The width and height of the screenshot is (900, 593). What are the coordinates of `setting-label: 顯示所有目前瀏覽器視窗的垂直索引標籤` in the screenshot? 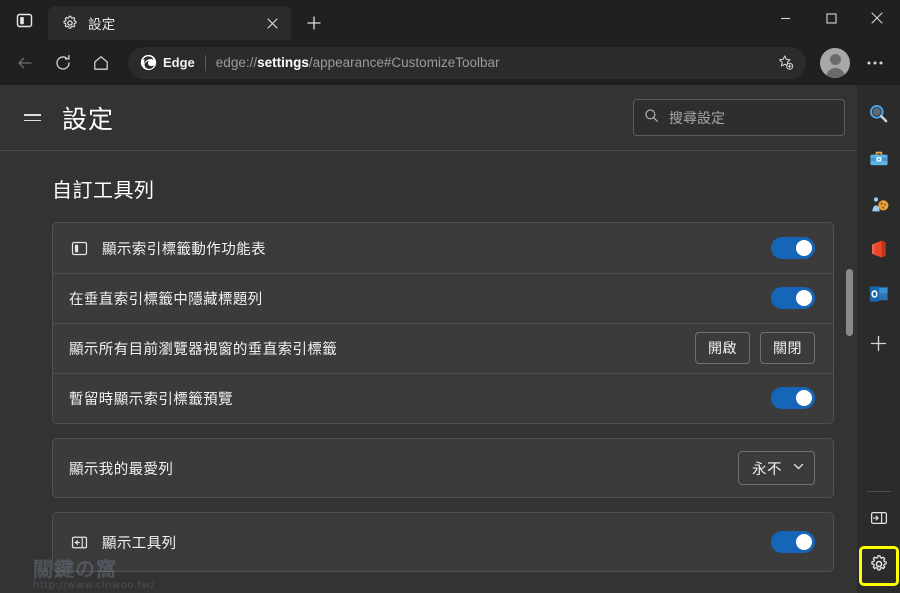 It's located at (203, 349).